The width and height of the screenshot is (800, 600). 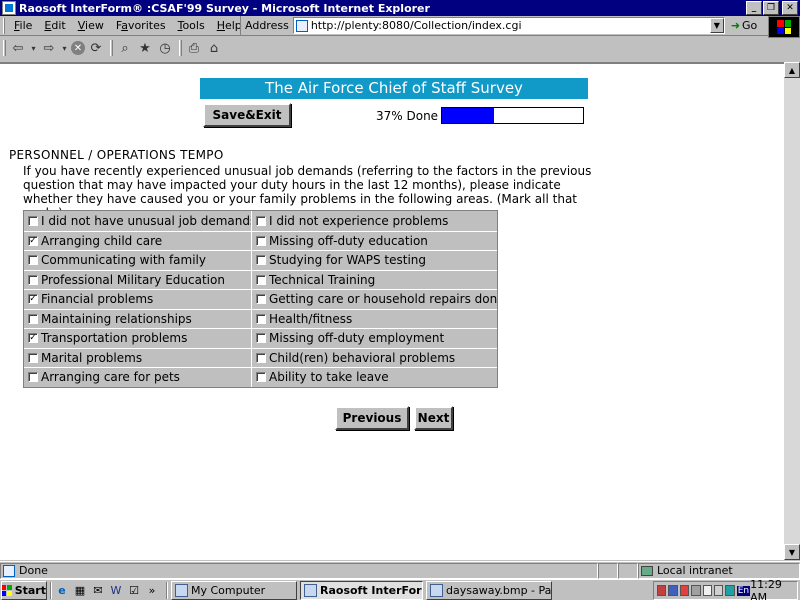 What do you see at coordinates (138, 357) in the screenshot?
I see `option-marital: Marital problems` at bounding box center [138, 357].